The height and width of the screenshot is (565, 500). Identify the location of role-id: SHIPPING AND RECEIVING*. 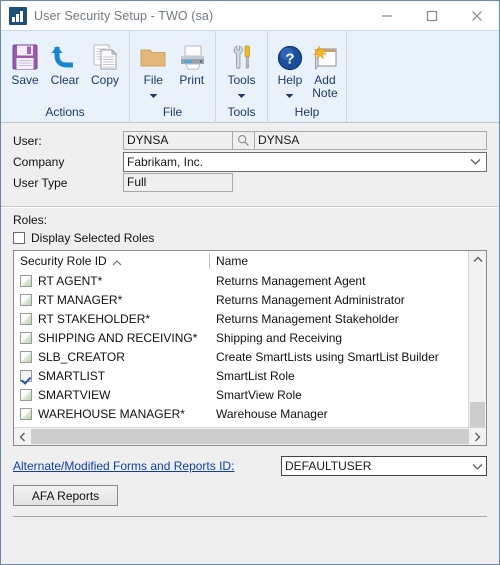
(118, 337).